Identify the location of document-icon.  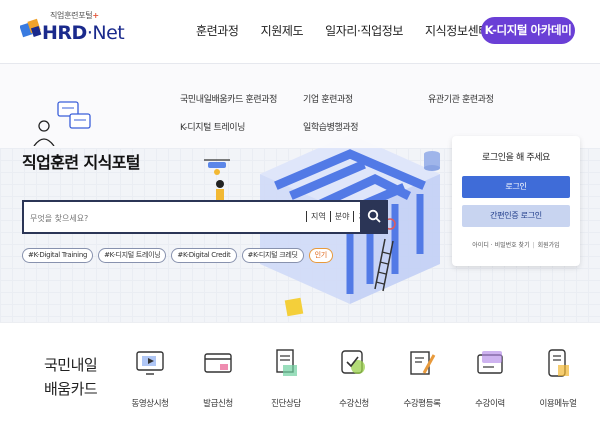
(286, 362).